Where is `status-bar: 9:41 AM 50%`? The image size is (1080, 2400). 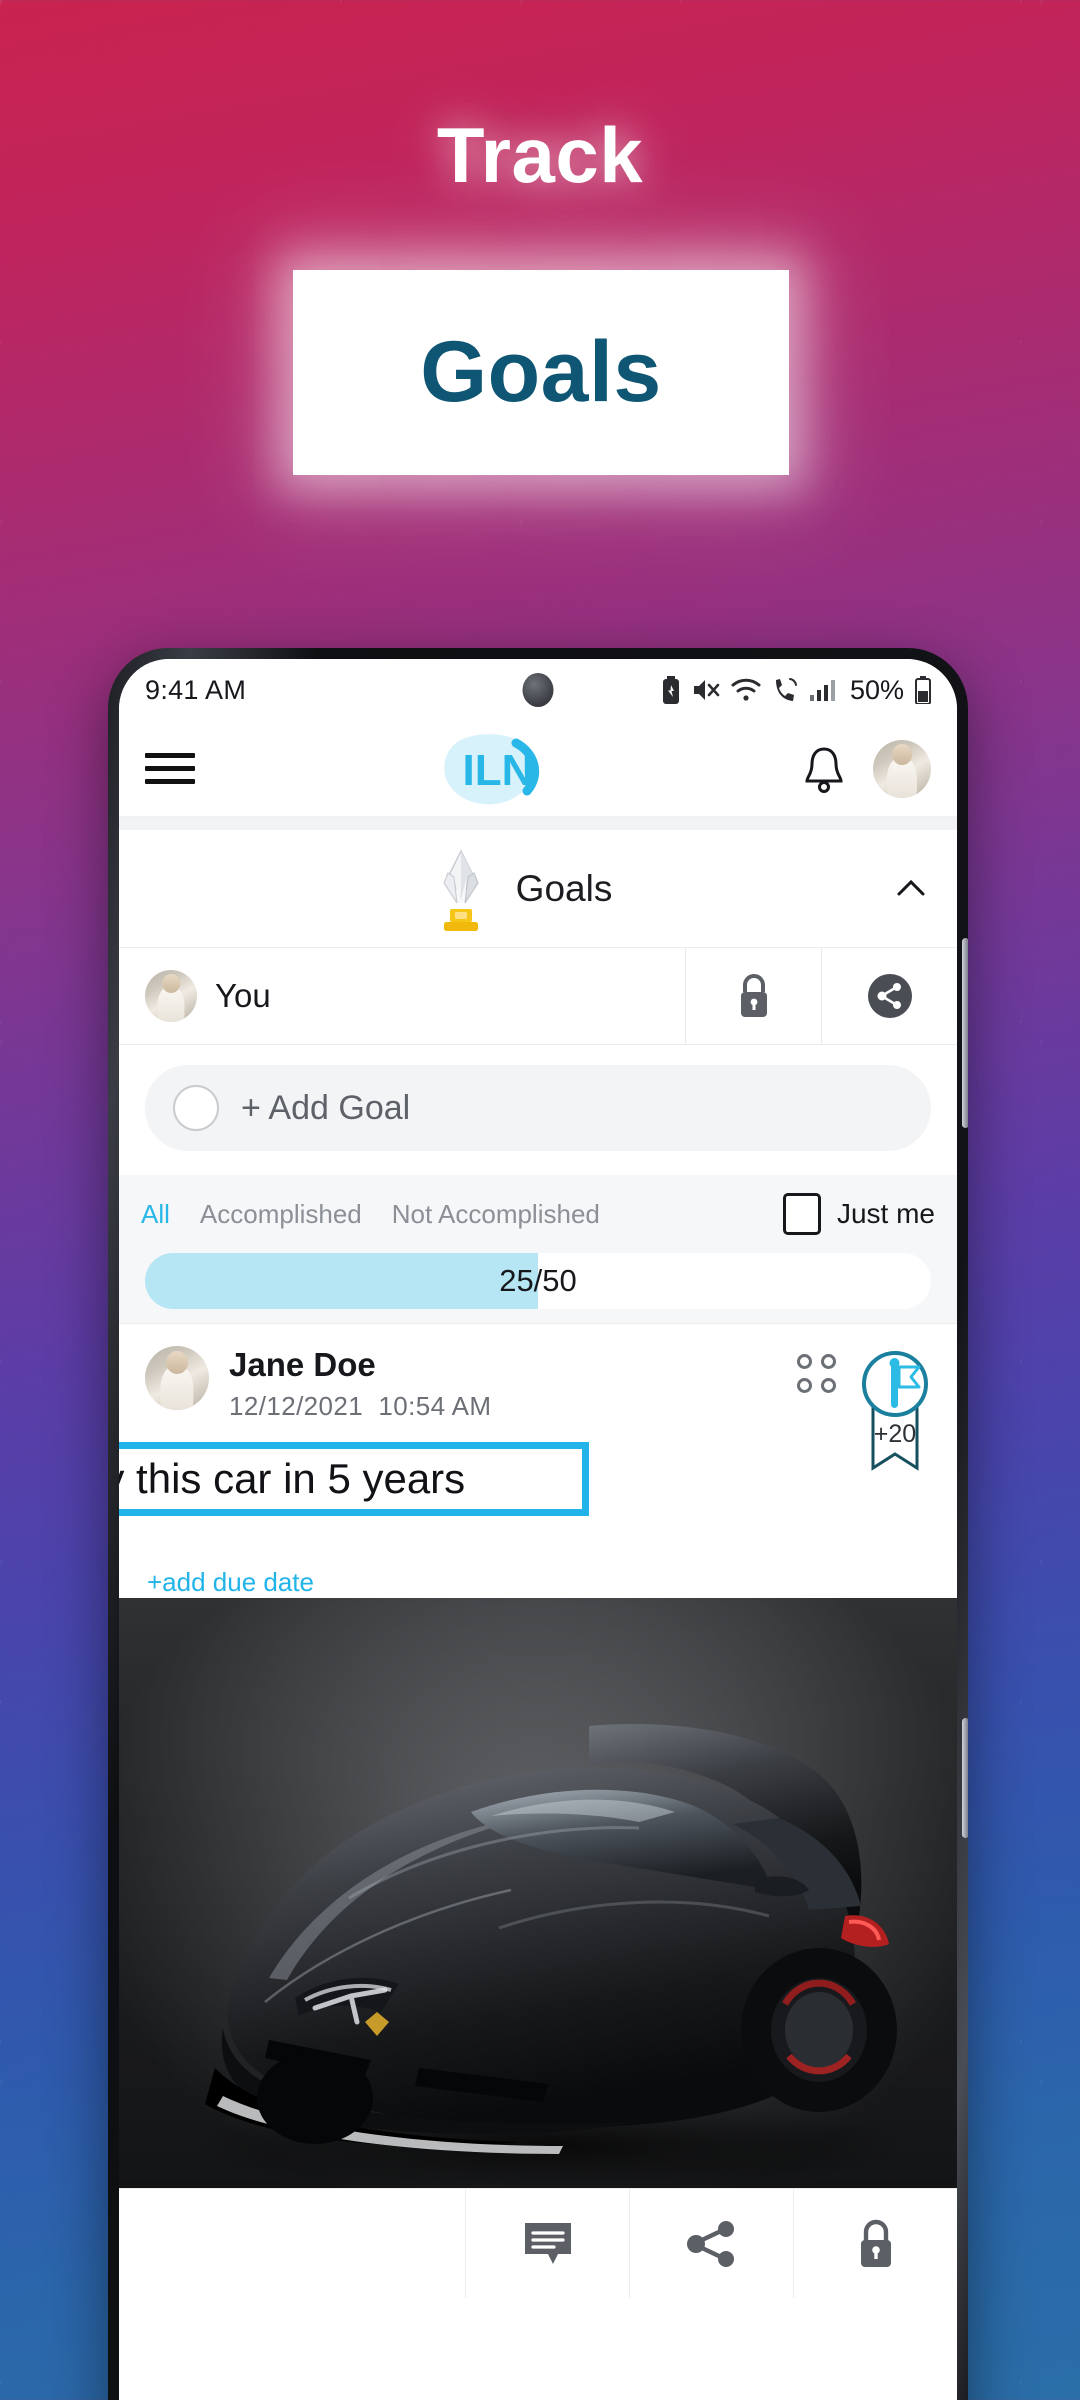
status-bar: 9:41 AM 50% is located at coordinates (538, 690).